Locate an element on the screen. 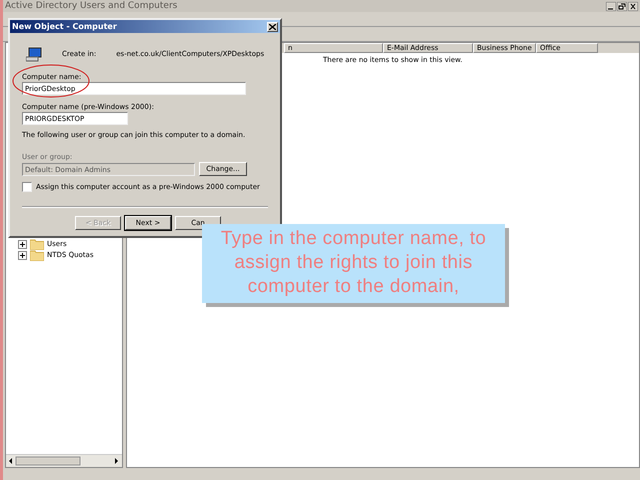  restore-icon is located at coordinates (622, 6).